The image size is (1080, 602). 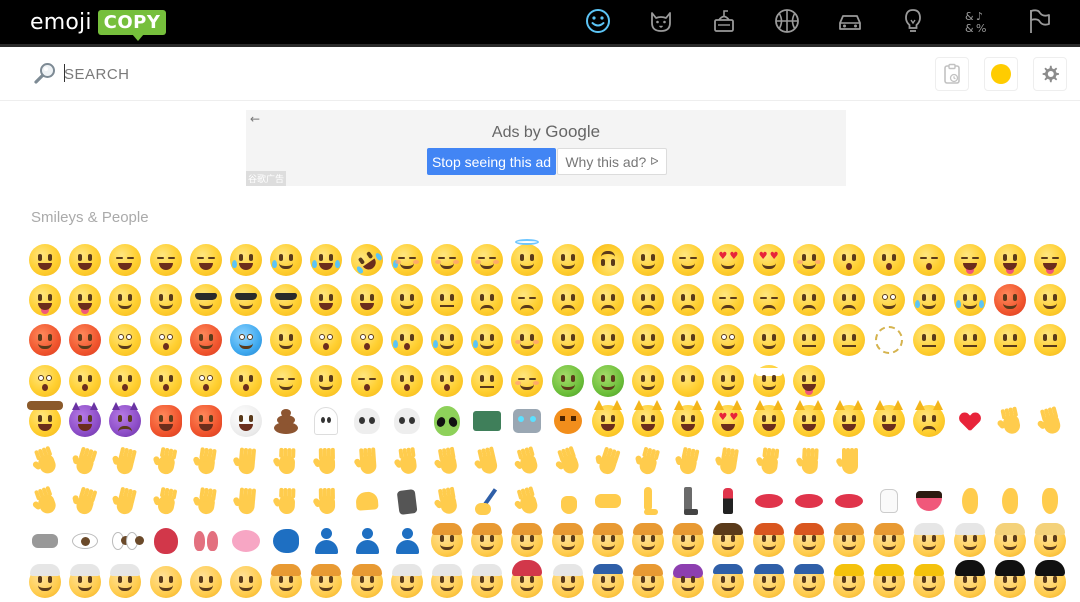 What do you see at coordinates (326, 461) in the screenshot?
I see `emoji-right-fist` at bounding box center [326, 461].